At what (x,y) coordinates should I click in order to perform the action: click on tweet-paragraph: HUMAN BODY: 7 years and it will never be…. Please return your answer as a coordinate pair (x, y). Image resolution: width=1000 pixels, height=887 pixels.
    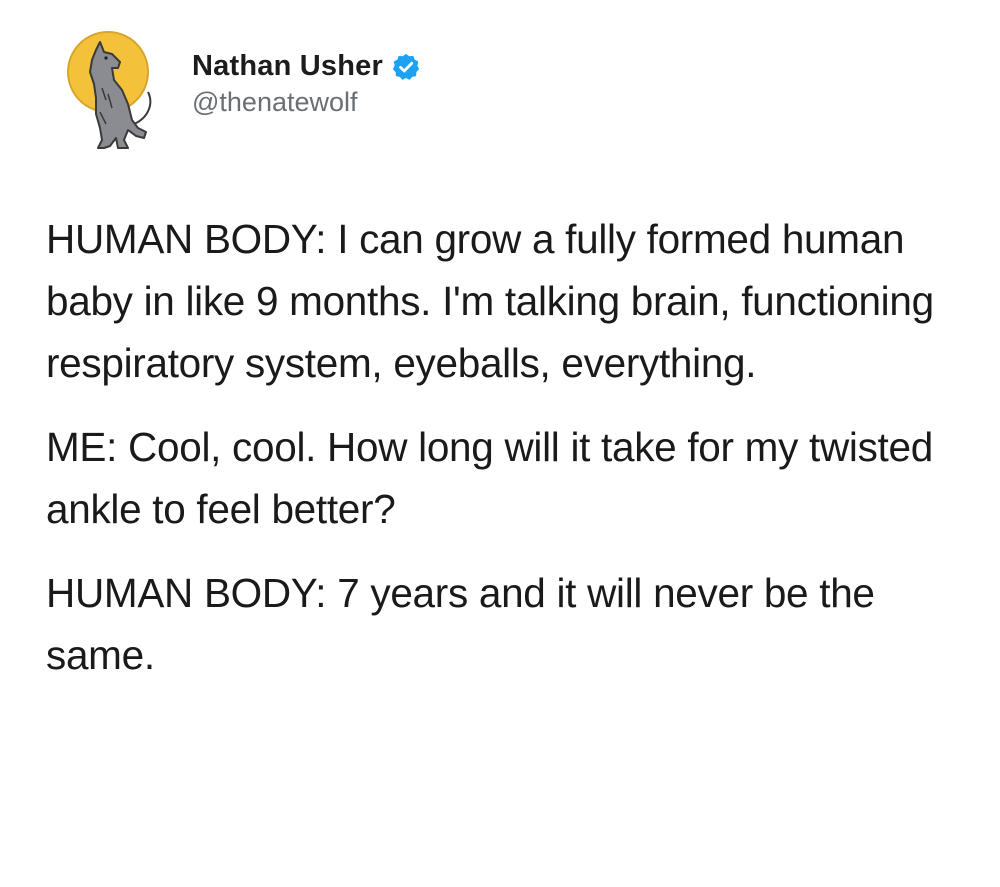
    Looking at the image, I should click on (460, 624).